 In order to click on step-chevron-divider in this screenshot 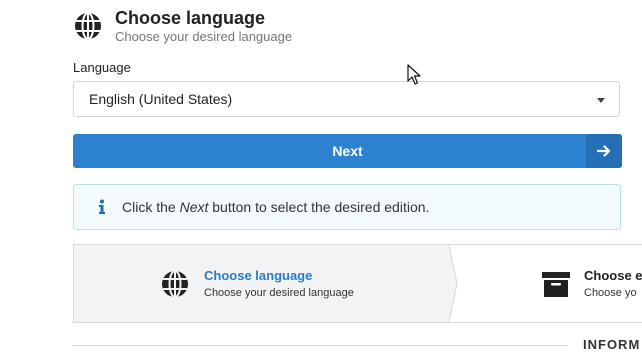, I will do `click(451, 283)`.